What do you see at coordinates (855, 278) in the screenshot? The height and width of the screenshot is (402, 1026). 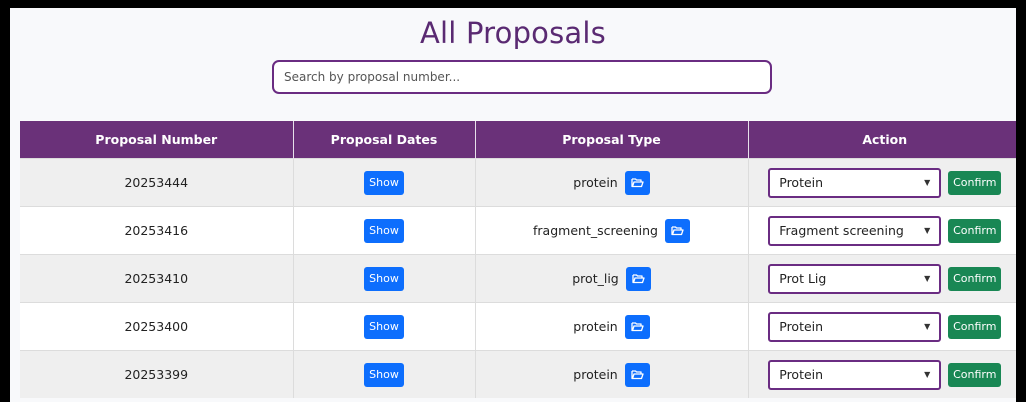 I see `type-select: Prot Lig ▼` at bounding box center [855, 278].